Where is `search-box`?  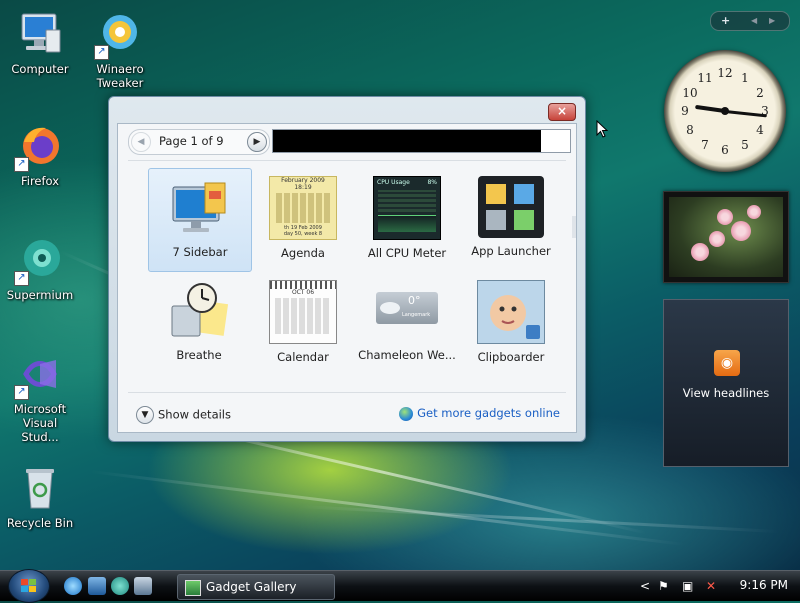
search-box is located at coordinates (423, 141).